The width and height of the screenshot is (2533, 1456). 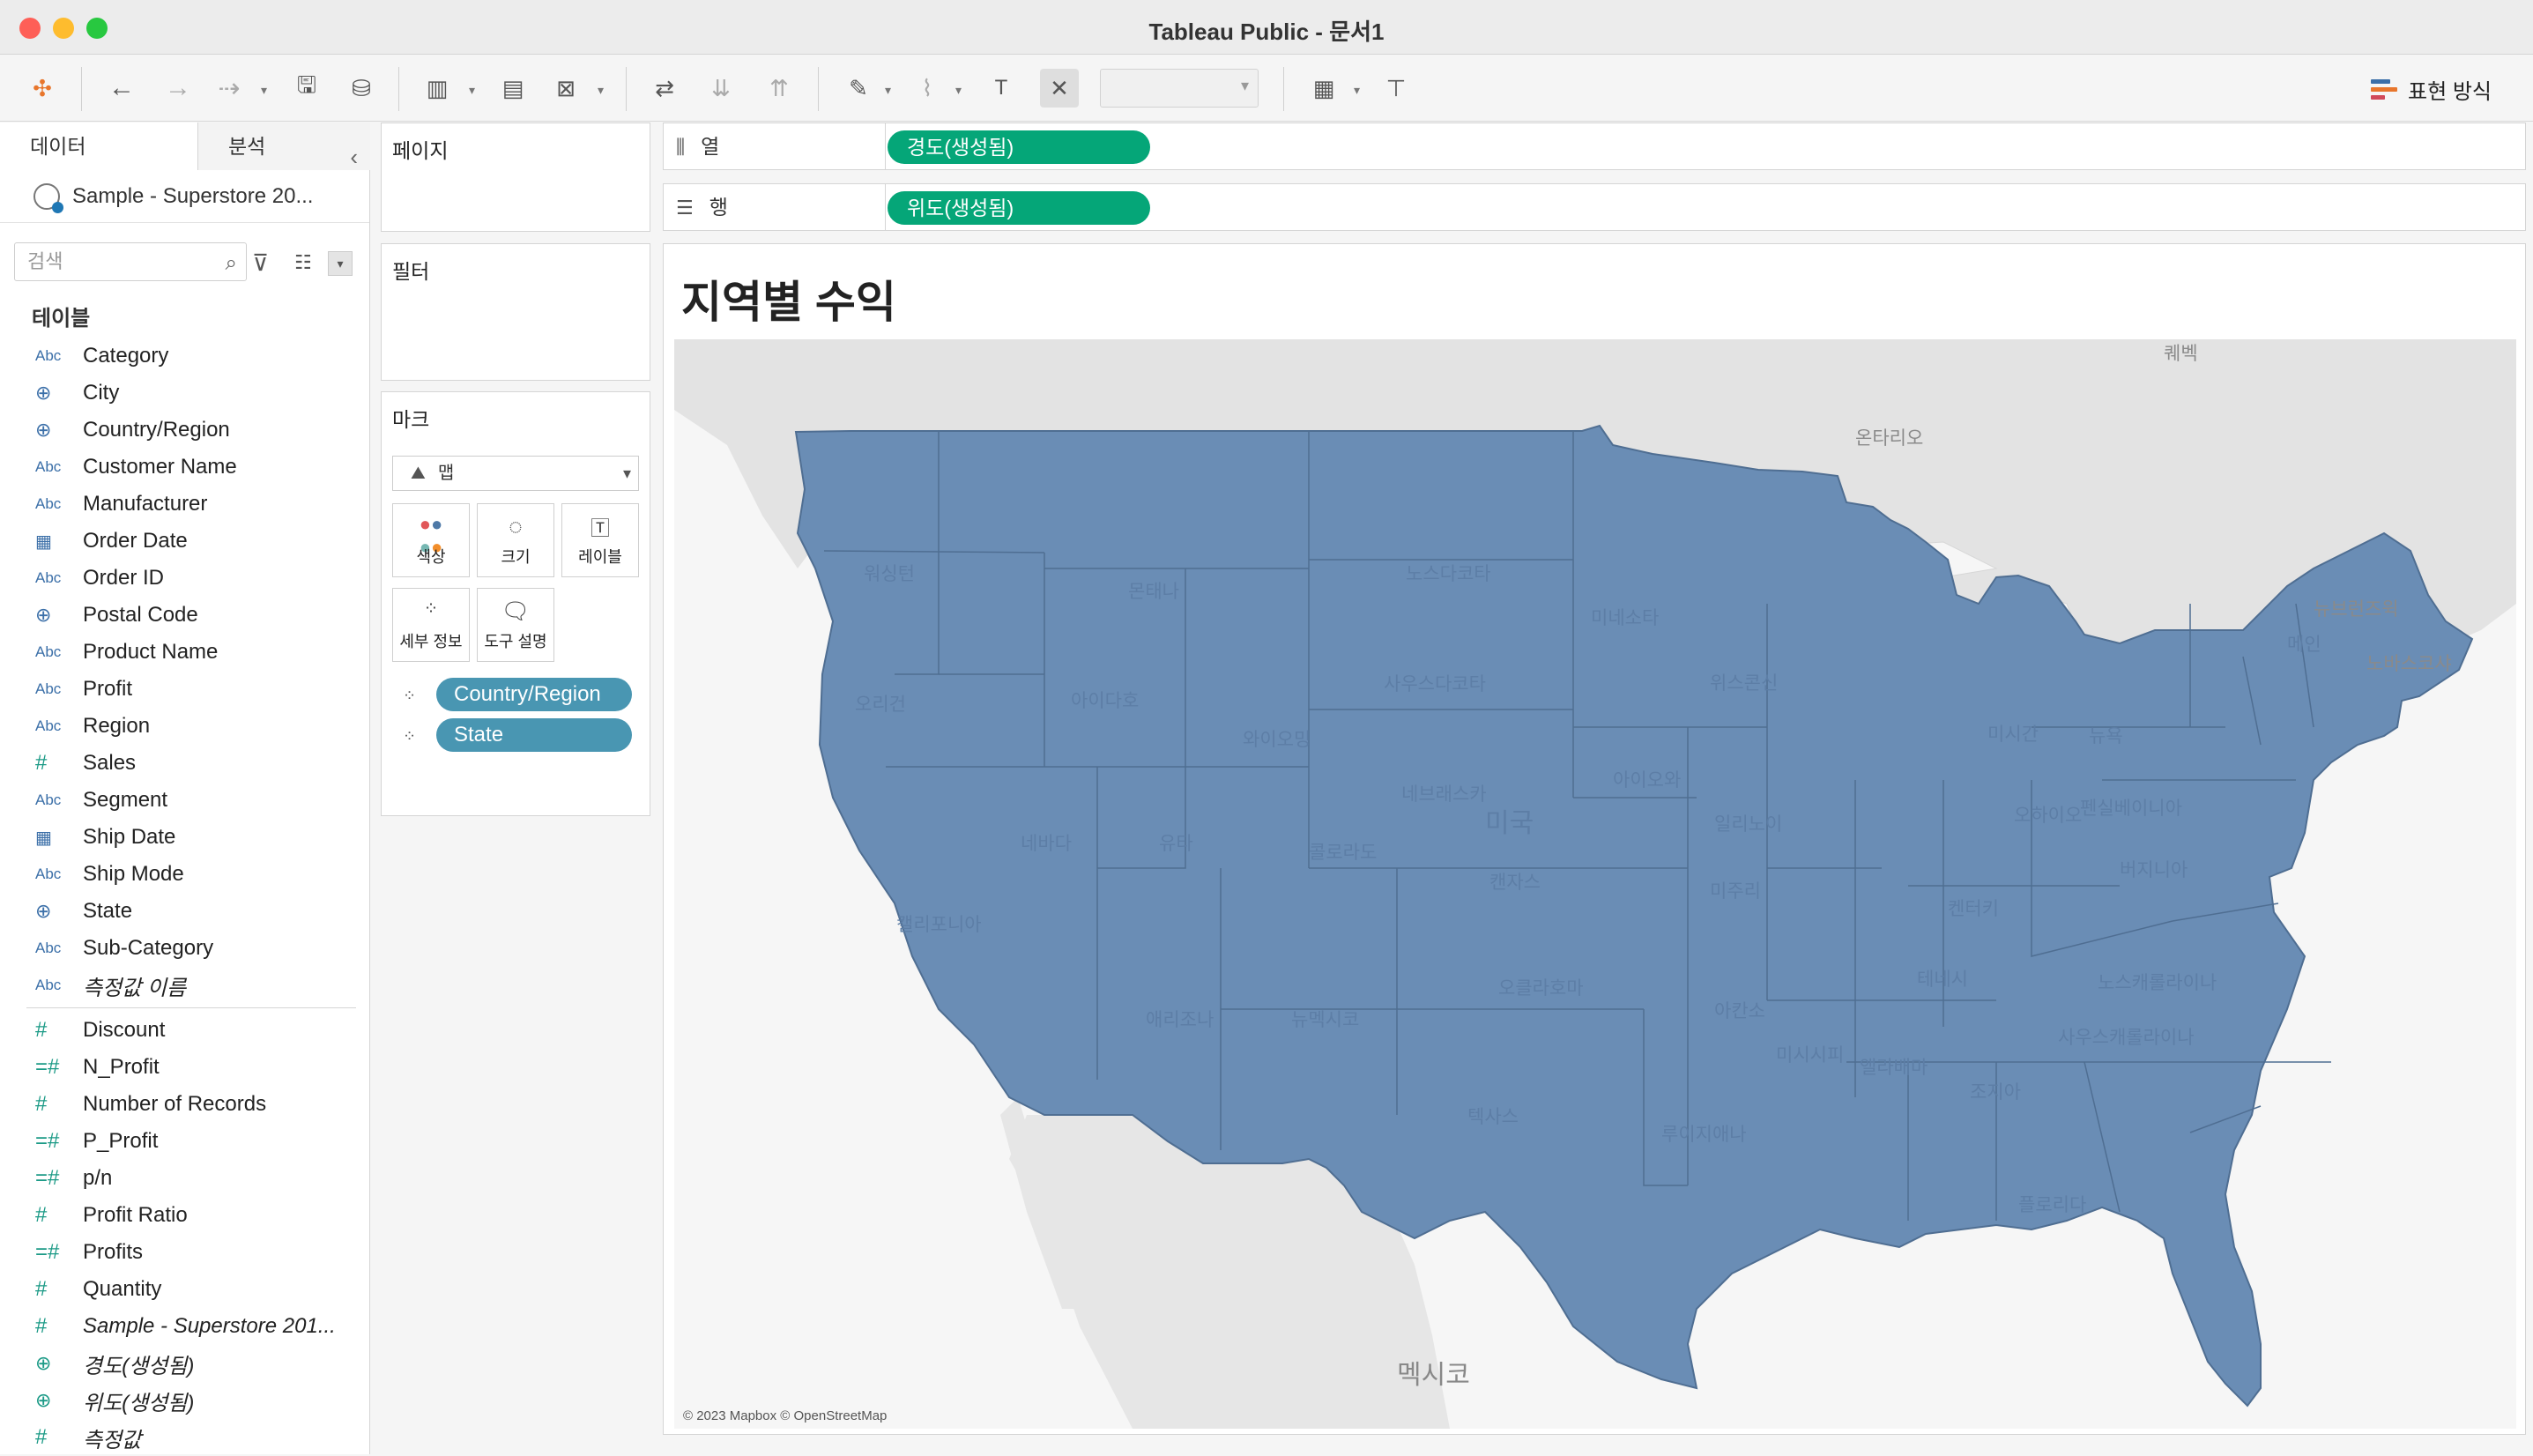 I want to click on columns-pill-longitude: 경도(생성됨), so click(x=1019, y=147).